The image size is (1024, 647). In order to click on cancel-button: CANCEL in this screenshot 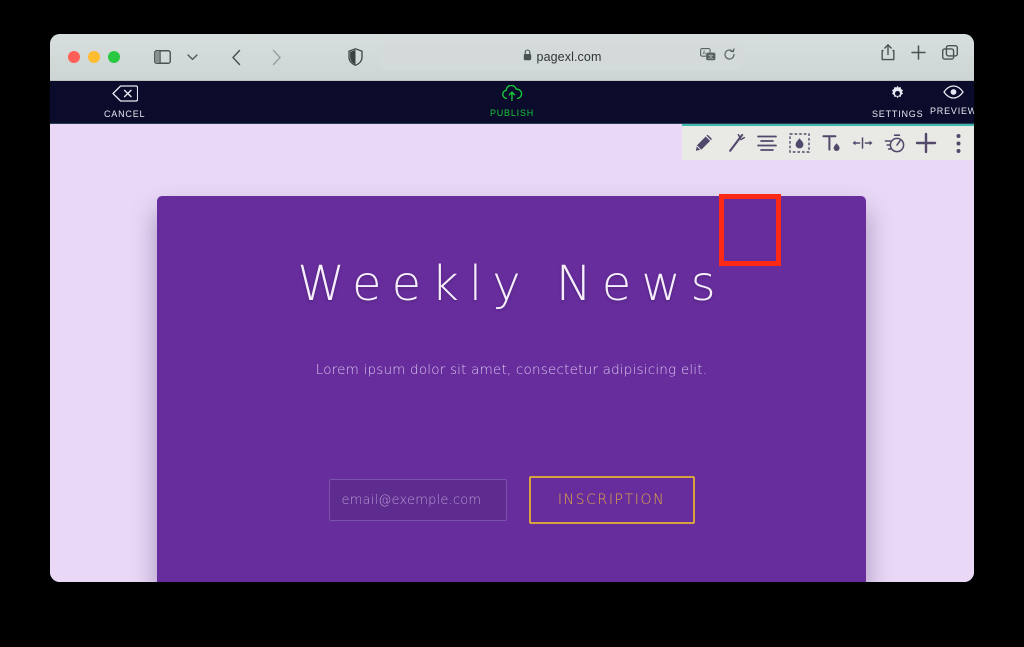, I will do `click(124, 102)`.